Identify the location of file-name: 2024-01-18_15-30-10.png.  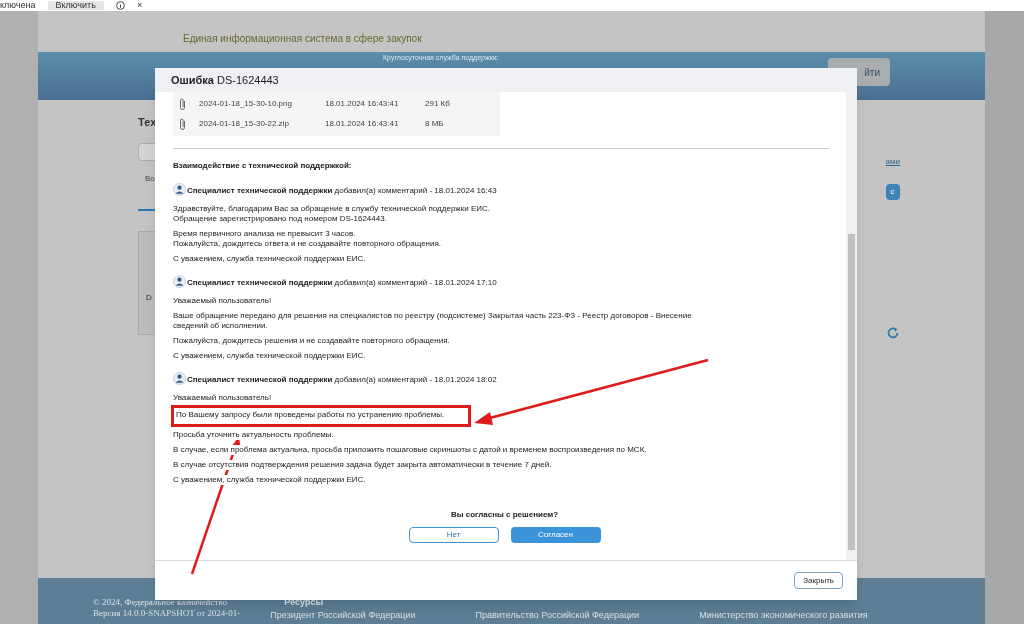
(262, 104).